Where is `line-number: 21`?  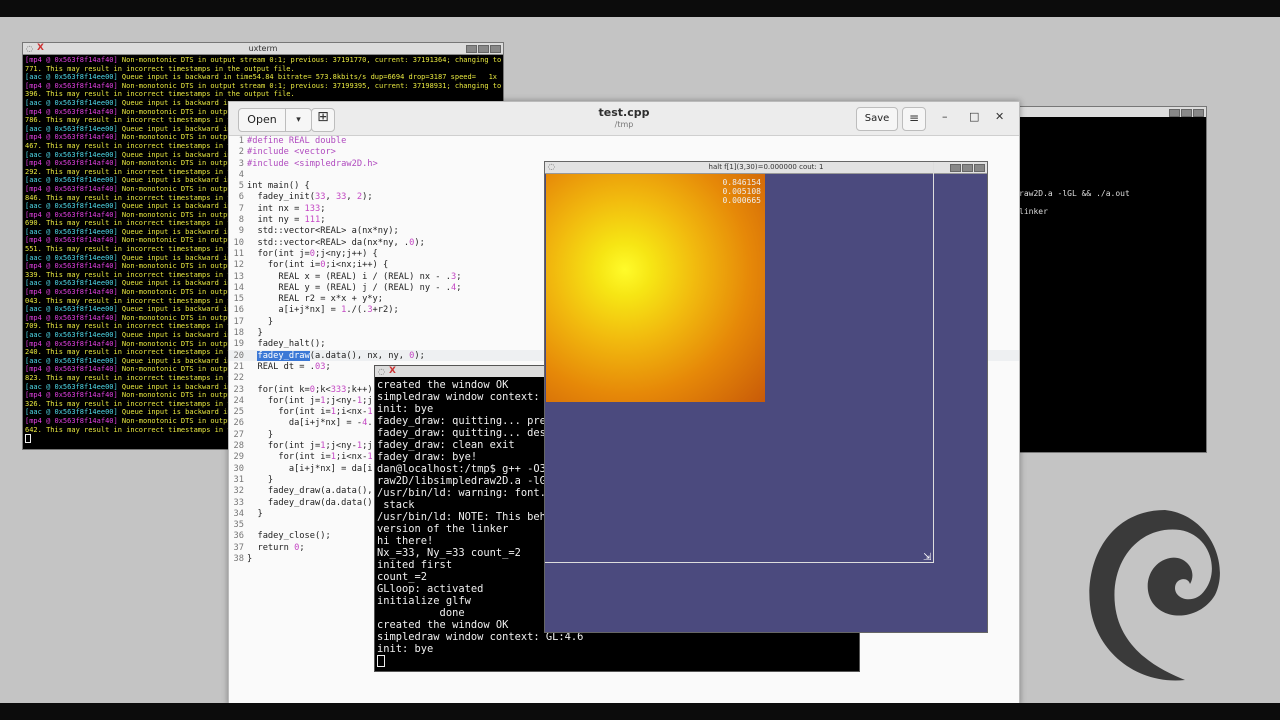 line-number: 21 is located at coordinates (238, 366).